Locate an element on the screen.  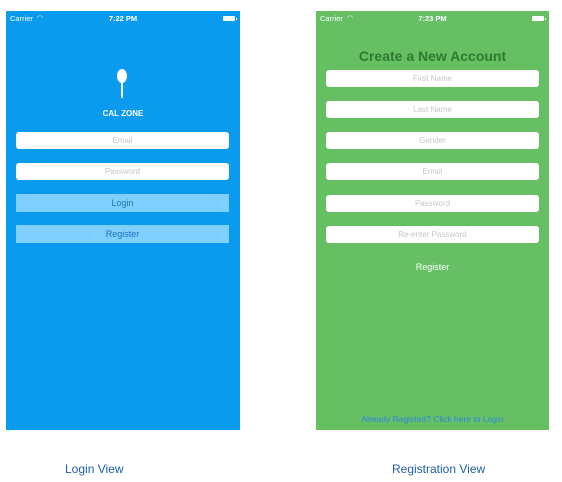
gender-field: Gender is located at coordinates (432, 140).